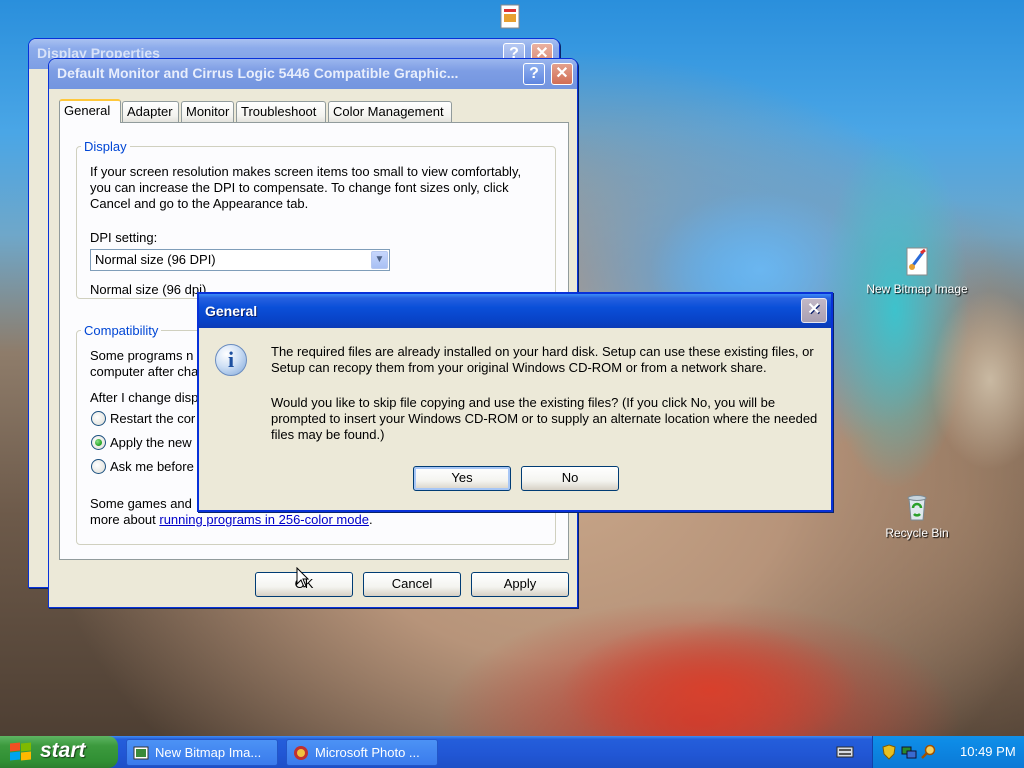  I want to click on desktop-icon-label: Recycle Bin, so click(917, 533).